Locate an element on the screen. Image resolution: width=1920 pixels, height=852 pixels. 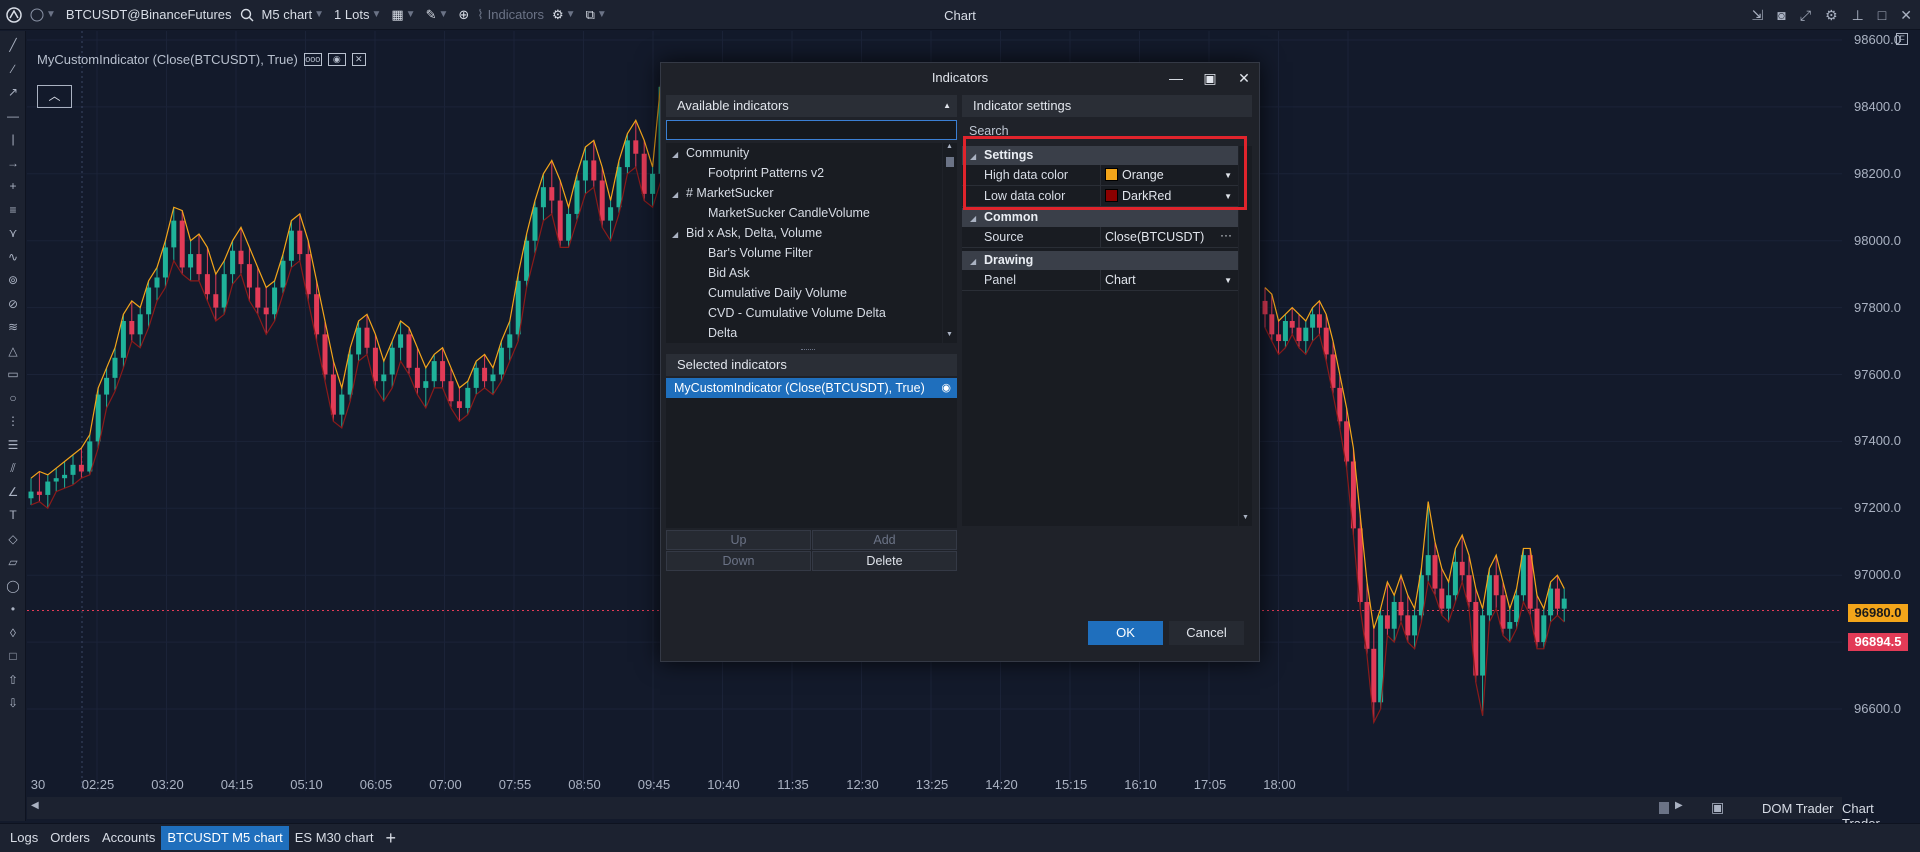
panel-dropdown: Chart ▼ is located at coordinates (1169, 280).